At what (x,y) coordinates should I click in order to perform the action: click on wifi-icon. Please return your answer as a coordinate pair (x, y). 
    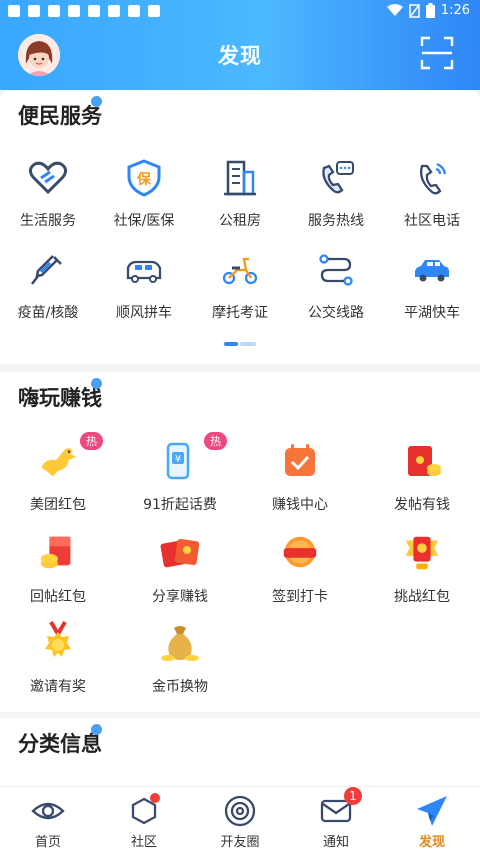
    Looking at the image, I should click on (394, 10).